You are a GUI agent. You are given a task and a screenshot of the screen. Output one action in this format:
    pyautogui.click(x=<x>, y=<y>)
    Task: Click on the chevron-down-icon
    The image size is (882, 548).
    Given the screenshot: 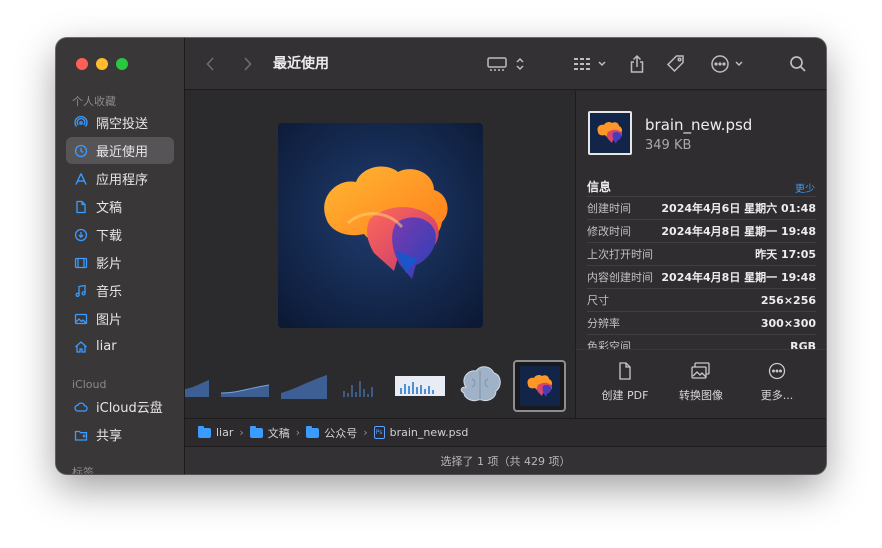 What is the action you would take?
    pyautogui.click(x=602, y=64)
    